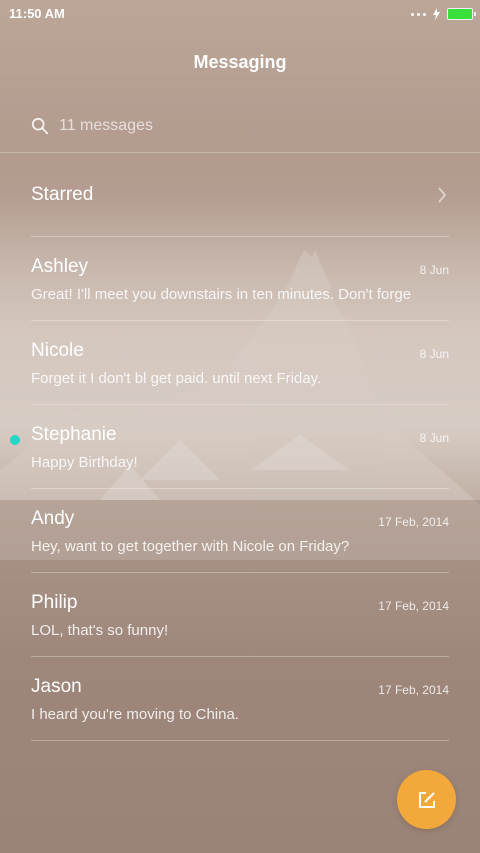 The image size is (480, 853). What do you see at coordinates (240, 14) in the screenshot?
I see `status-bar: 11:50 AM` at bounding box center [240, 14].